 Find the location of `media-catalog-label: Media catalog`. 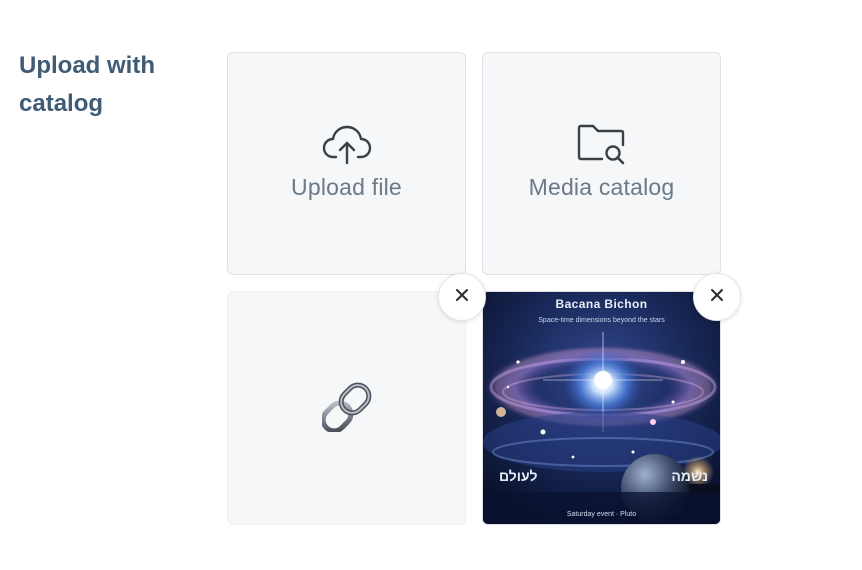

media-catalog-label: Media catalog is located at coordinates (601, 187).